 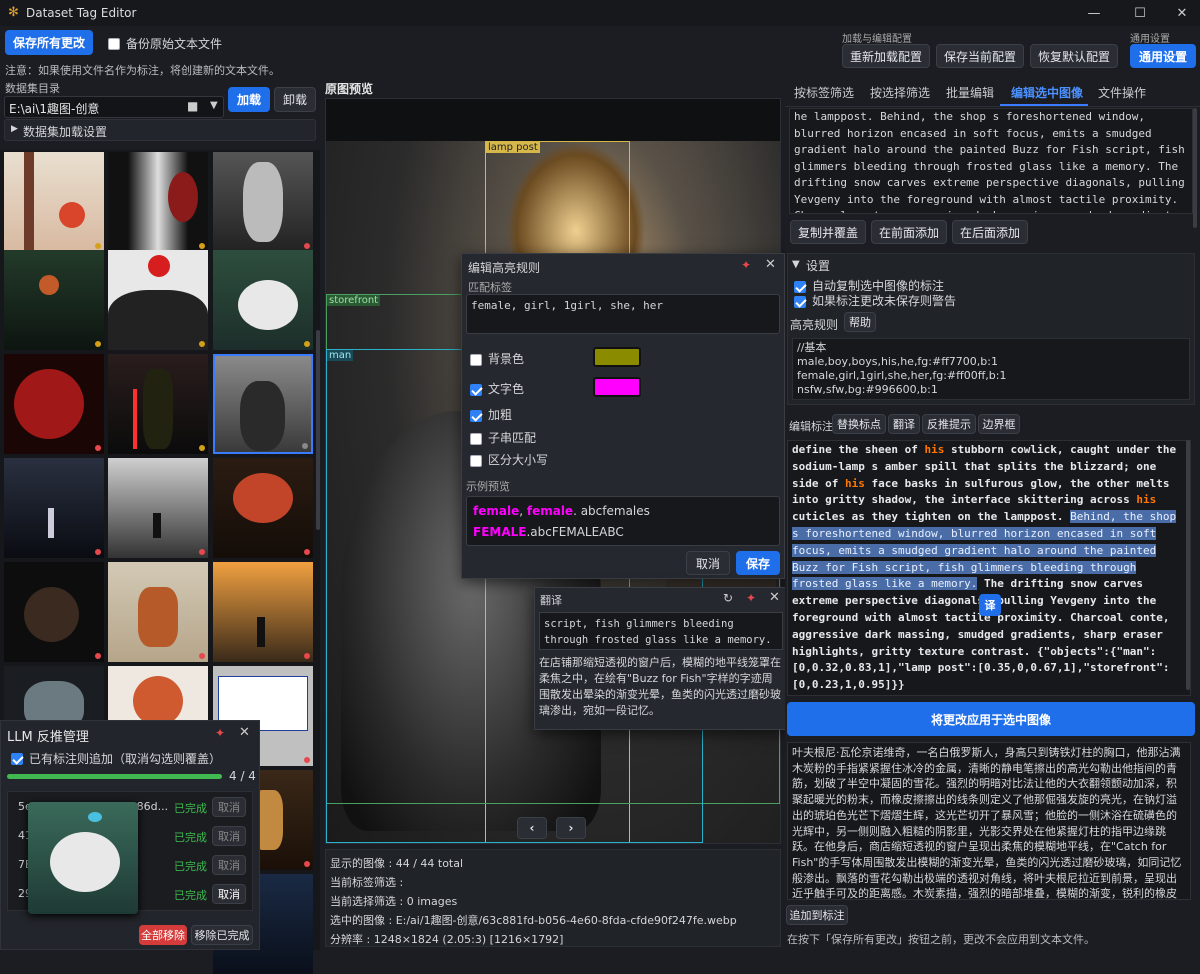 I want to click on prepend-button: 在前面添加, so click(x=909, y=232).